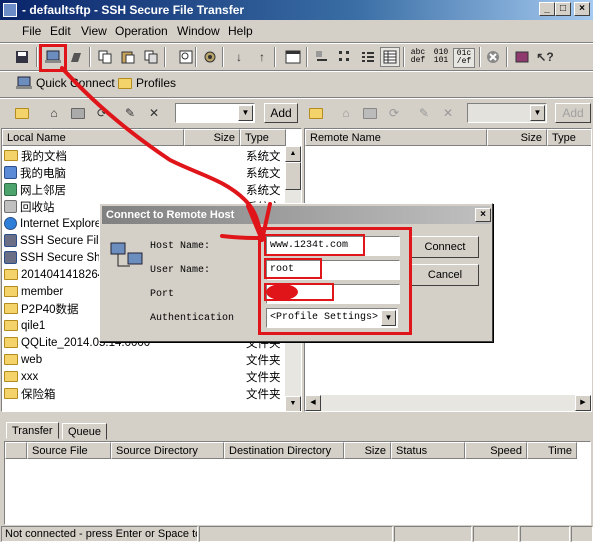  What do you see at coordinates (141, 31) in the screenshot?
I see `menu-operation: Operation` at bounding box center [141, 31].